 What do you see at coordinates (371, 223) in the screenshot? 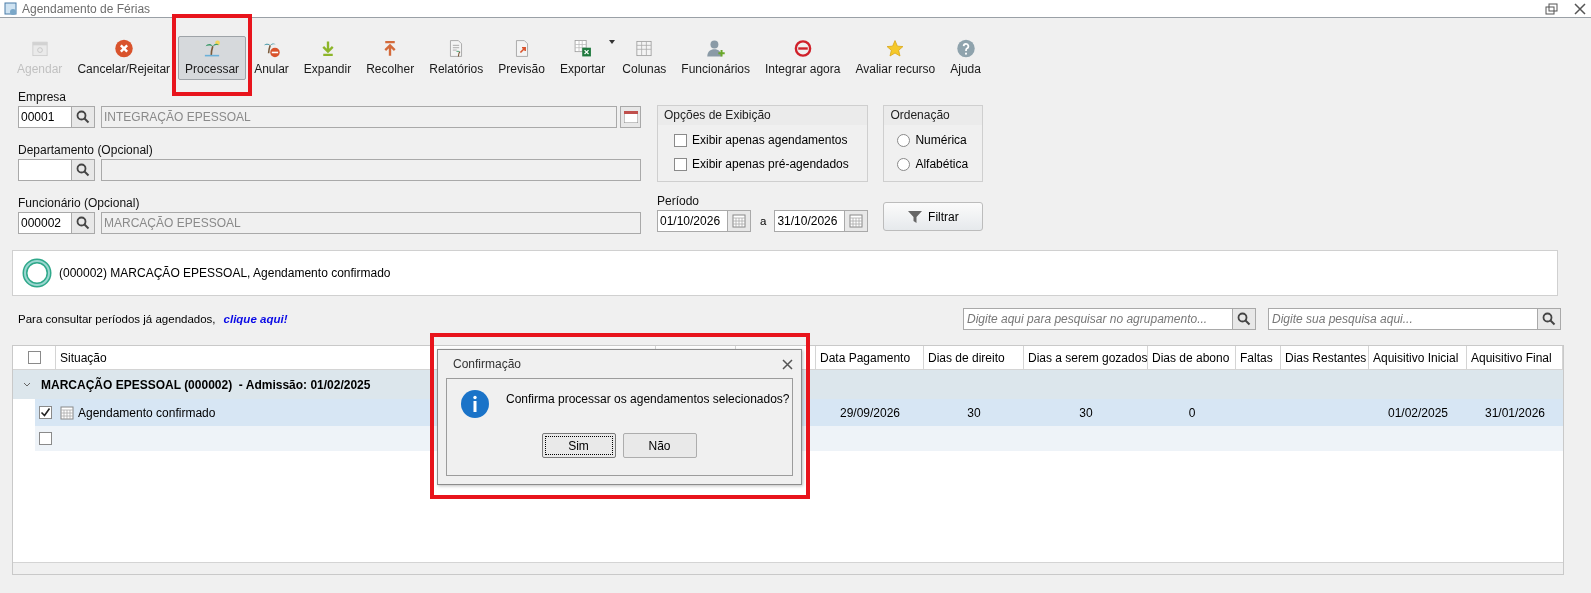
I see `name-field: MARCAÇÃO EPESSOAL` at bounding box center [371, 223].